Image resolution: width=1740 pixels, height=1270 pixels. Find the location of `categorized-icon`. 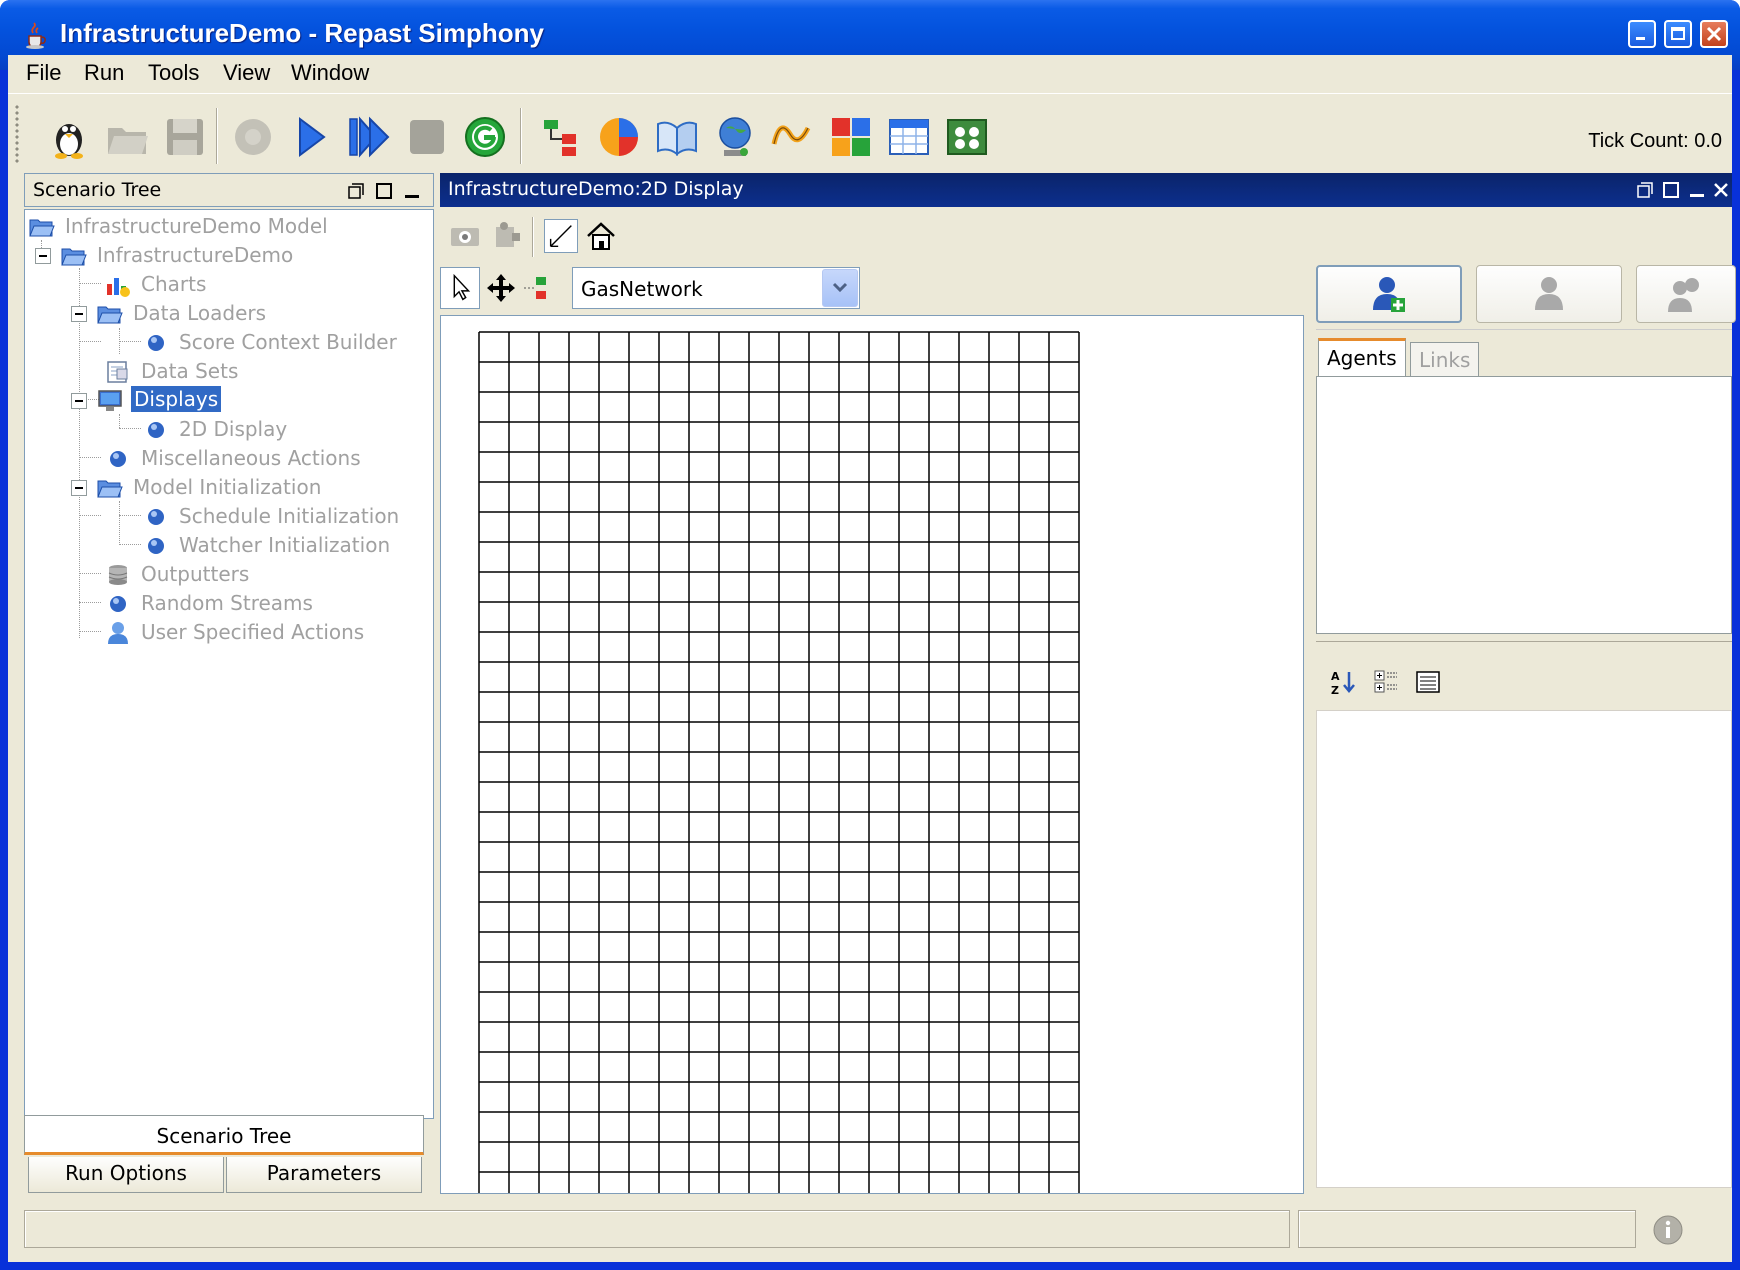

categorized-icon is located at coordinates (1386, 682).